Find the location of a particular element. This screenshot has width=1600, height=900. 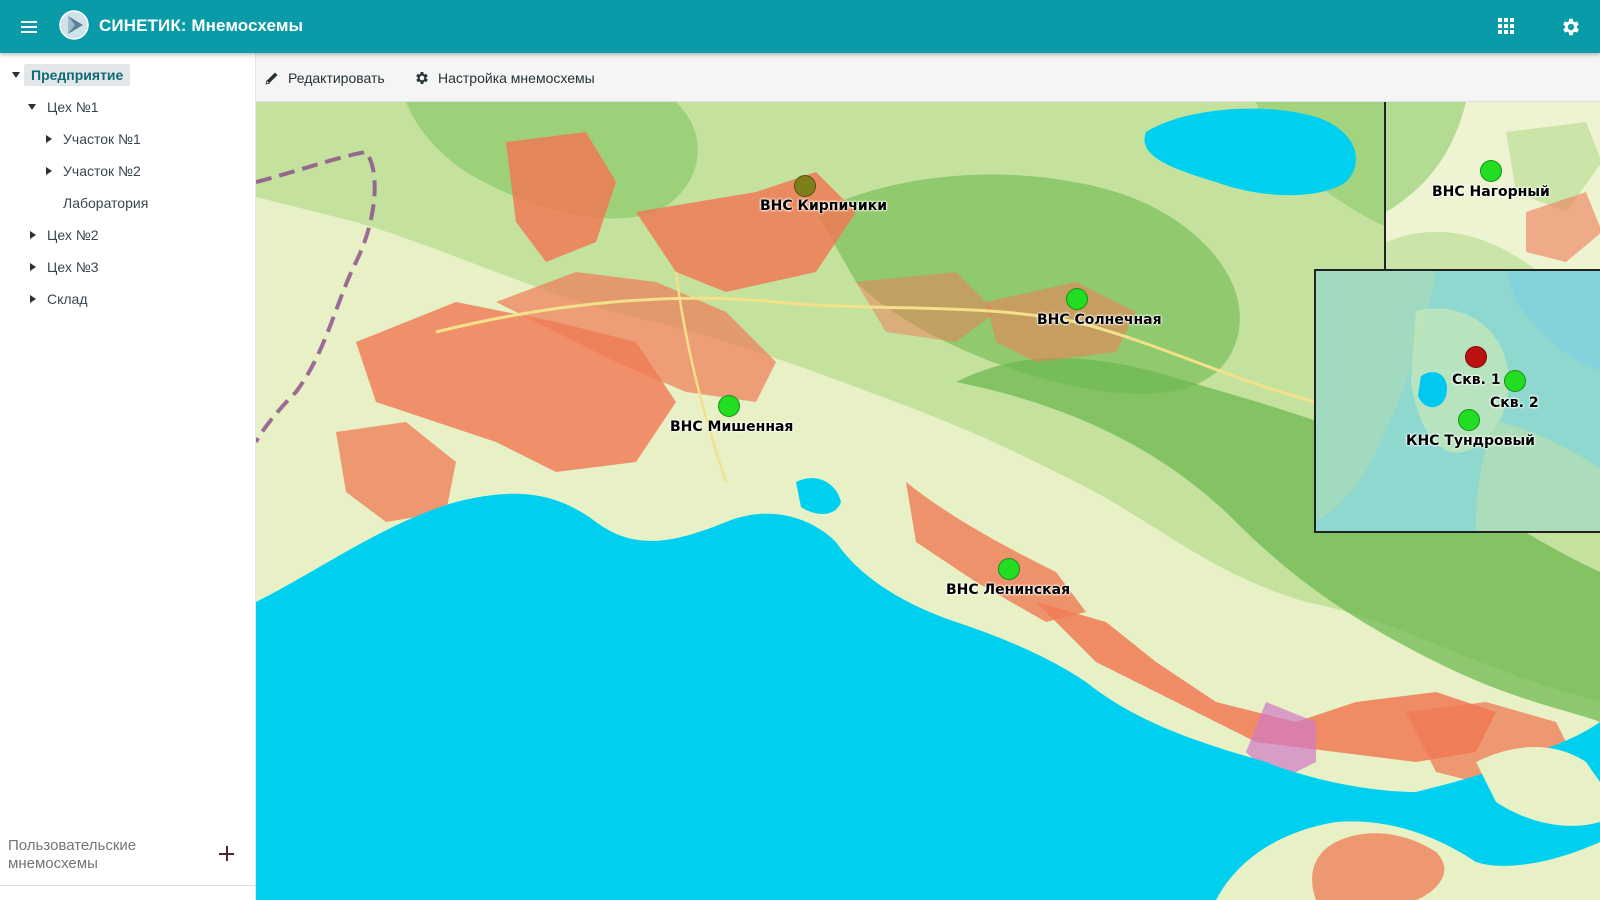

tree-item-workshop-1: Цех №1 is located at coordinates (65, 107).